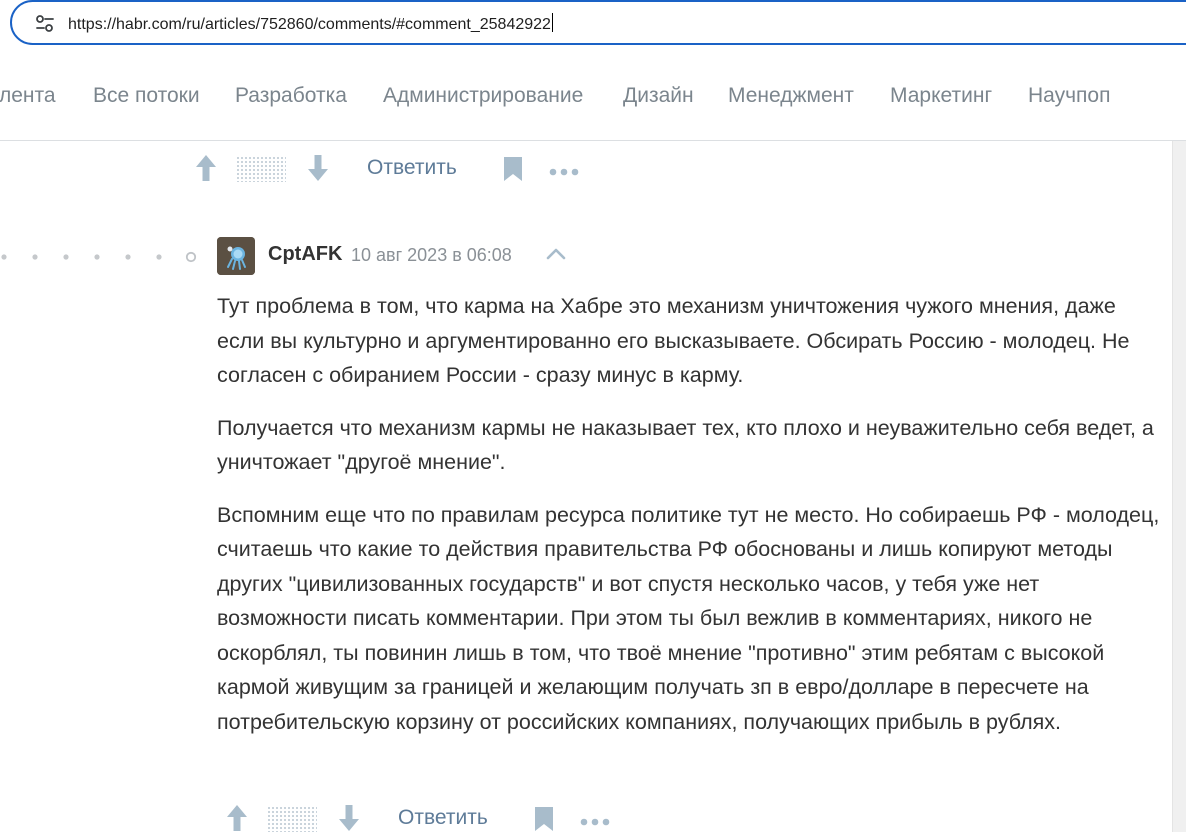 The height and width of the screenshot is (832, 1186). I want to click on site-settings-icon, so click(45, 24).